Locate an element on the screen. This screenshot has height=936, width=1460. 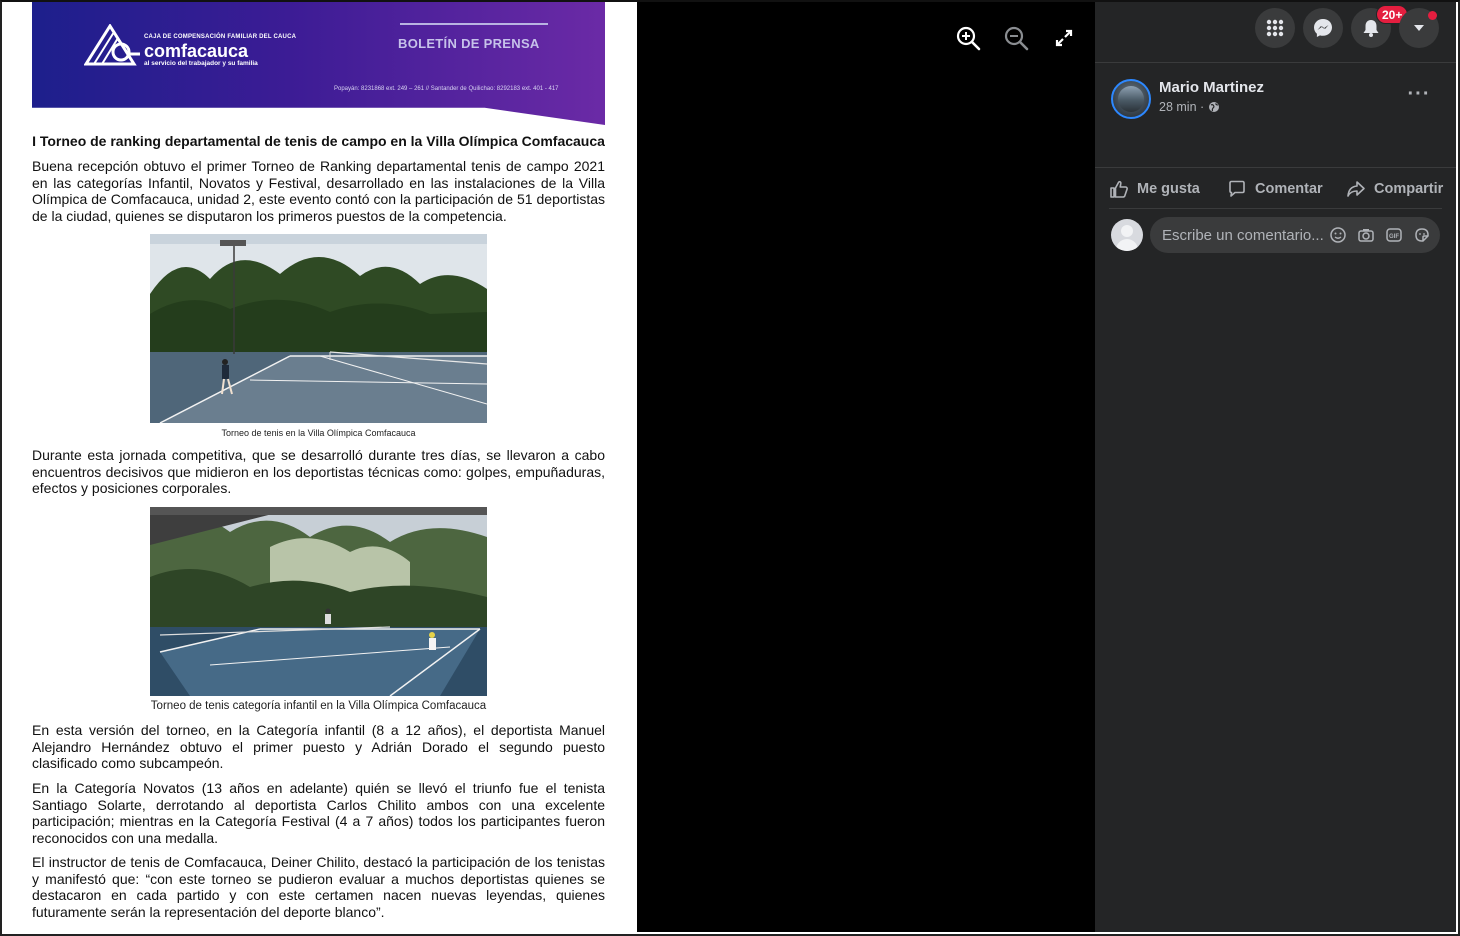
avatar is located at coordinates (1131, 99).